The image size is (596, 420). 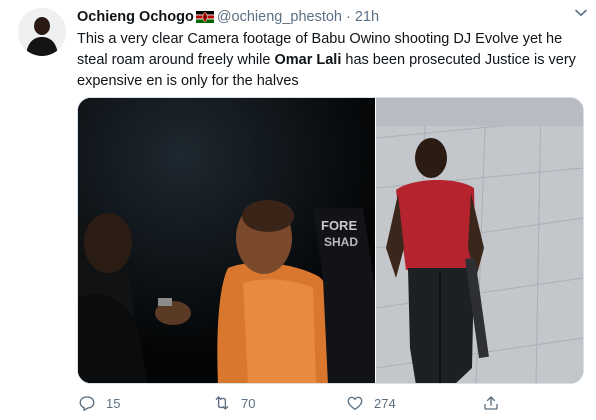 I want to click on avatar, so click(x=42, y=32).